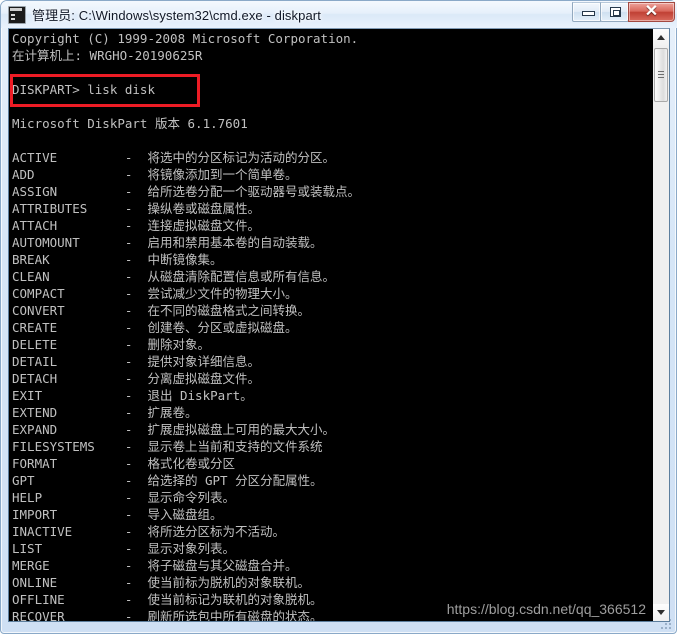 The width and height of the screenshot is (677, 634). Describe the element at coordinates (661, 612) in the screenshot. I see `scroll-down-arrow-icon` at that location.